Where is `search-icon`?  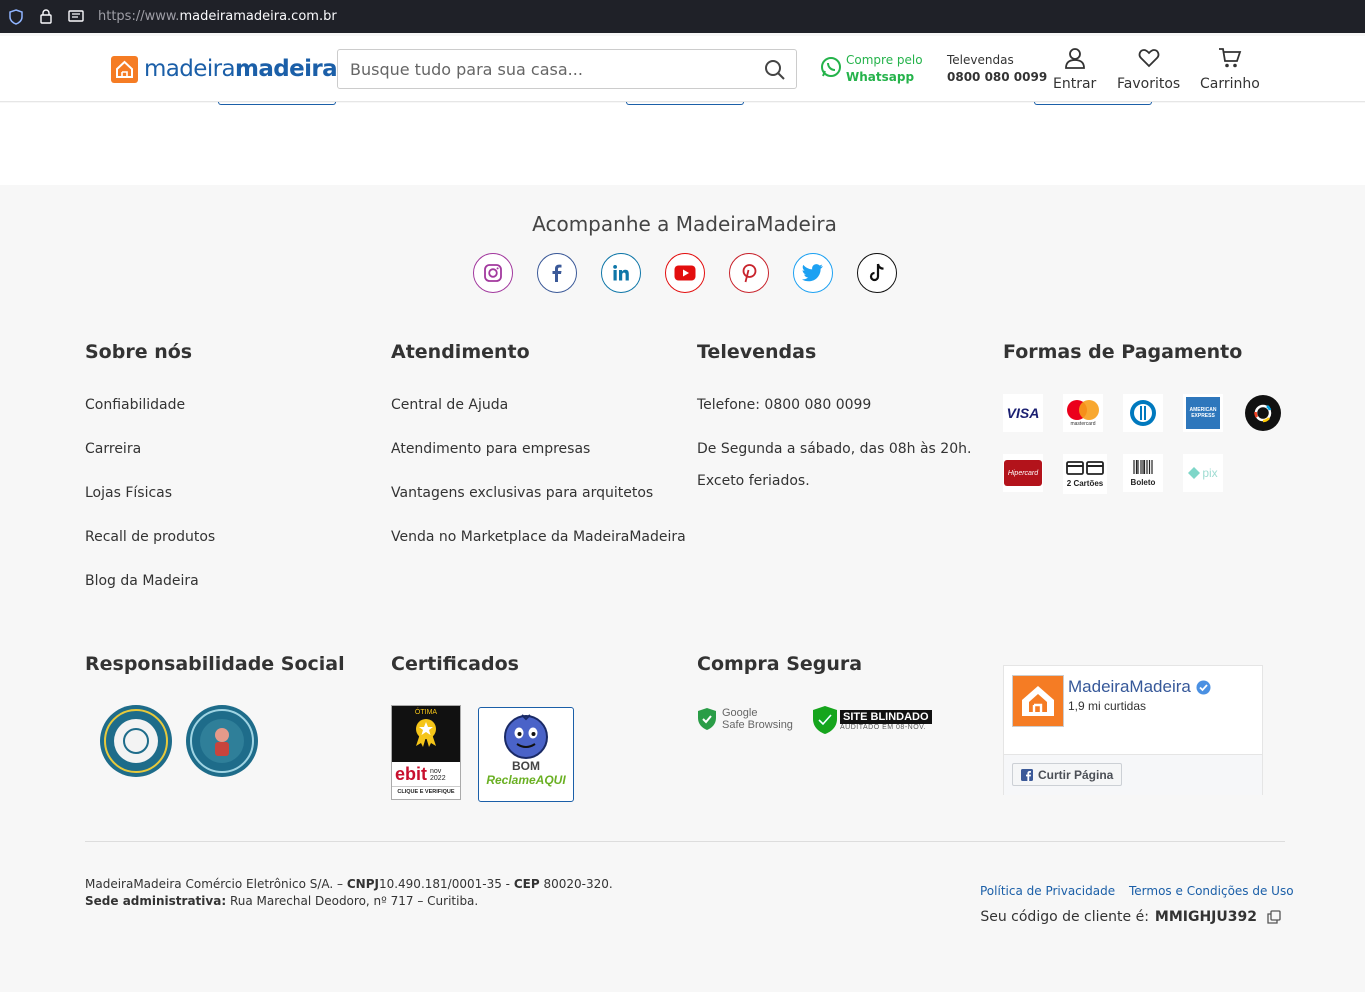
search-icon is located at coordinates (775, 72).